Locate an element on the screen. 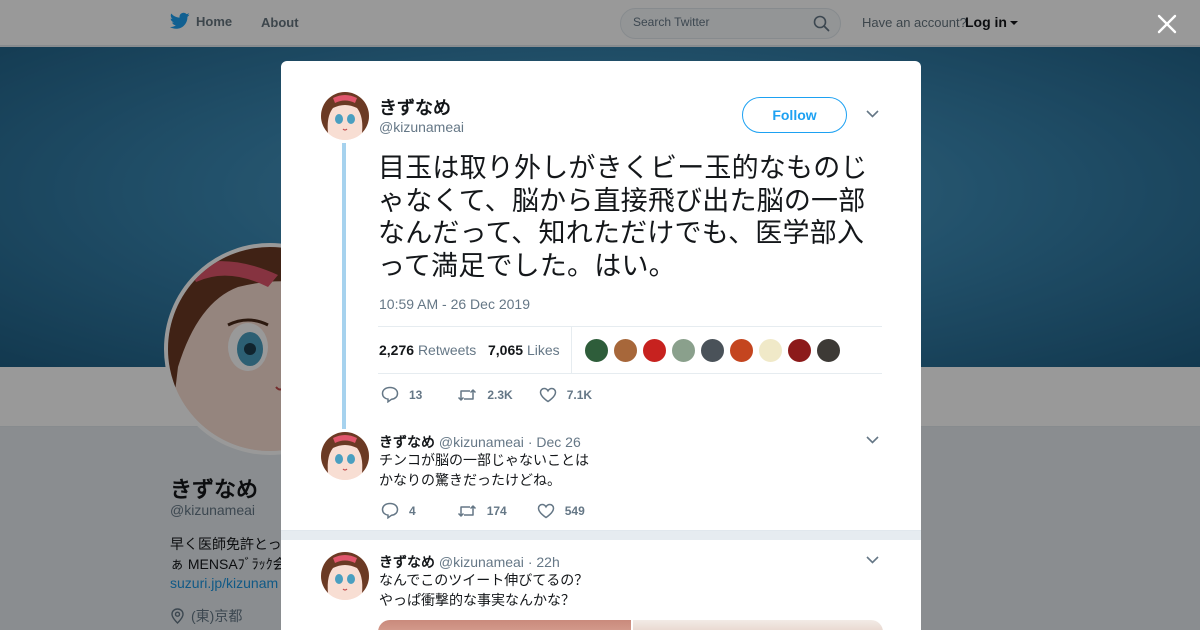 The image size is (1200, 630). retweet-button: 2.3K is located at coordinates (485, 395).